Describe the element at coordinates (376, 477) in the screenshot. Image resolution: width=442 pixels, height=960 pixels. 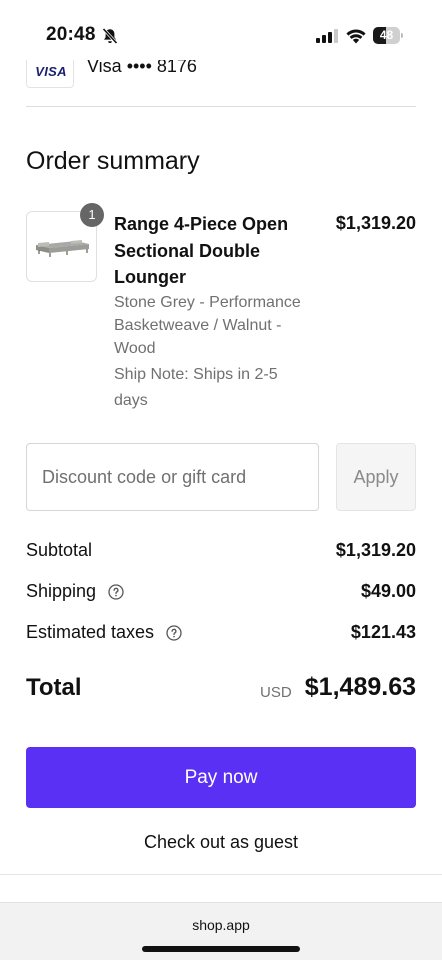
I see `apply-discount-button: Apply` at that location.